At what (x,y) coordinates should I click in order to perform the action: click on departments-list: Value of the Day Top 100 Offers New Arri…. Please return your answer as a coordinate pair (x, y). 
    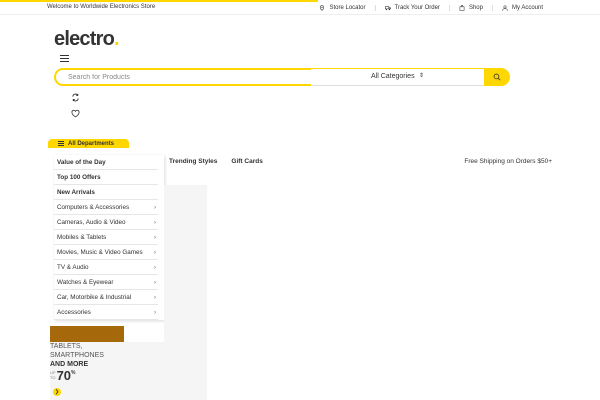
    Looking at the image, I should click on (109, 237).